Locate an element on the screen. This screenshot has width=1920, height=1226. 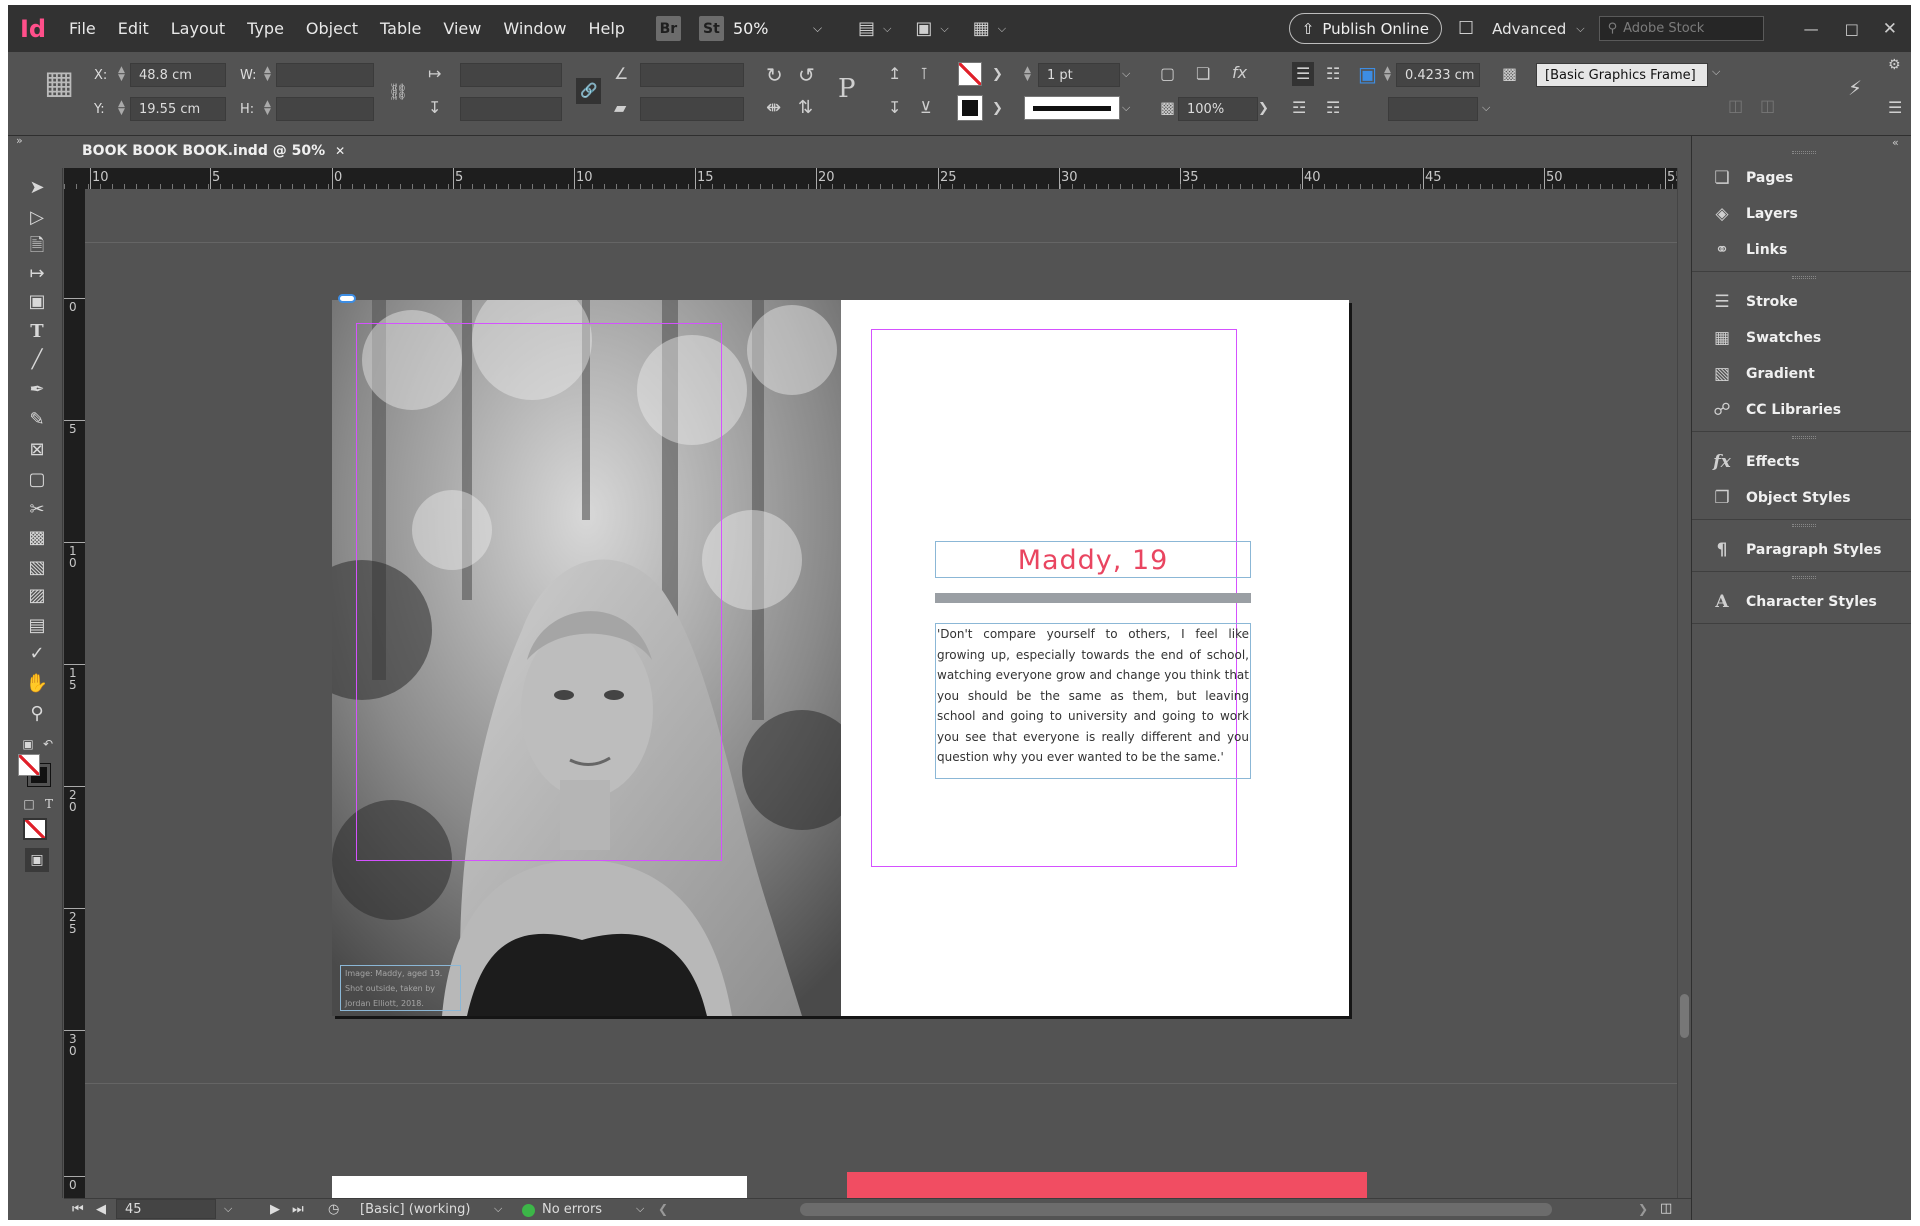
paragraph-style-field is located at coordinates (1433, 109).